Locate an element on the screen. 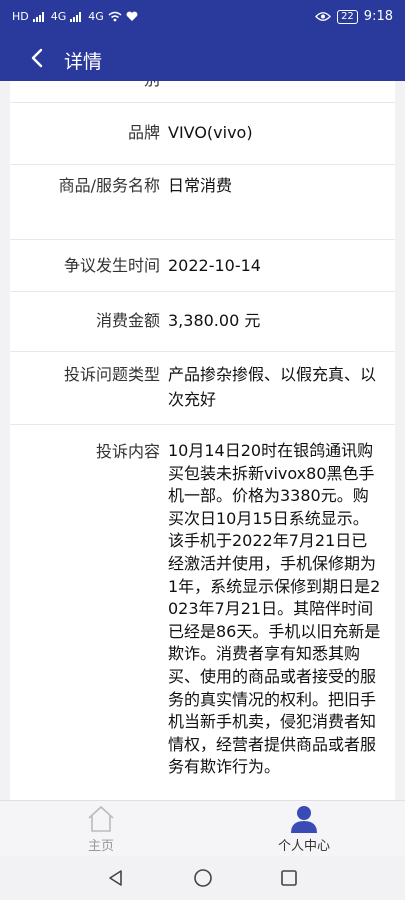 The width and height of the screenshot is (405, 900). chevron-left-icon is located at coordinates (38, 58).